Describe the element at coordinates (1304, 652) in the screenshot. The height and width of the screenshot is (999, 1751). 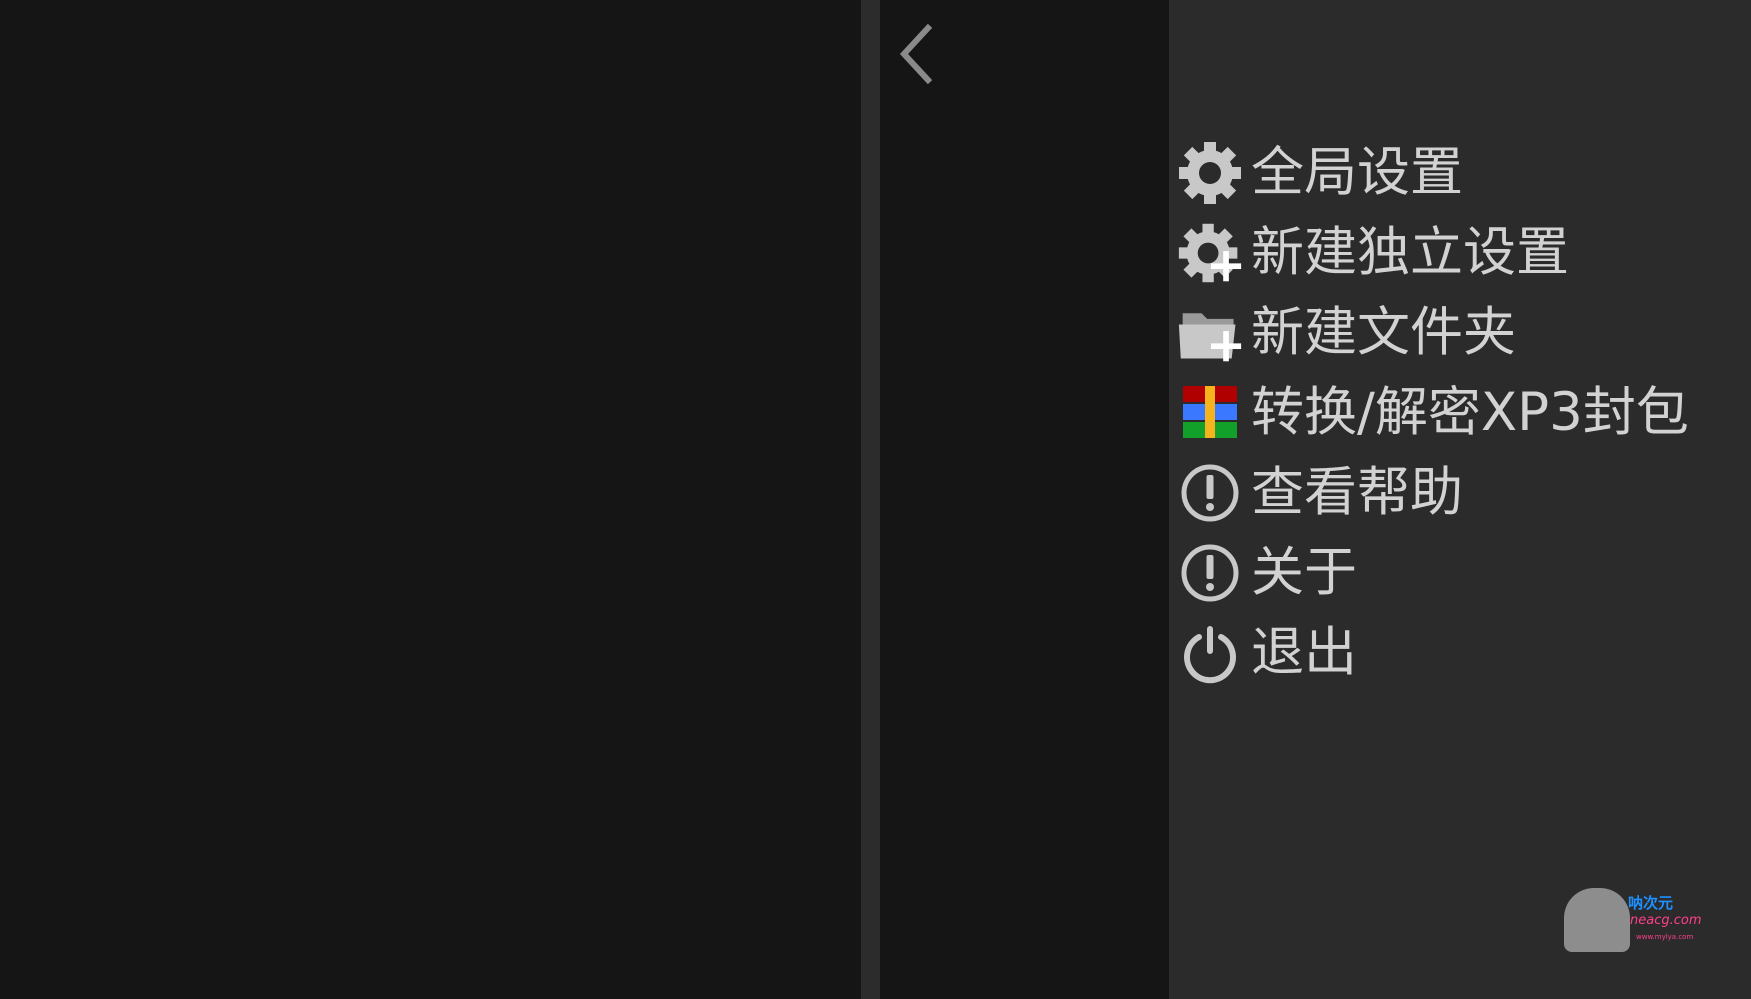
I see `menu-label-exit: 退出` at that location.